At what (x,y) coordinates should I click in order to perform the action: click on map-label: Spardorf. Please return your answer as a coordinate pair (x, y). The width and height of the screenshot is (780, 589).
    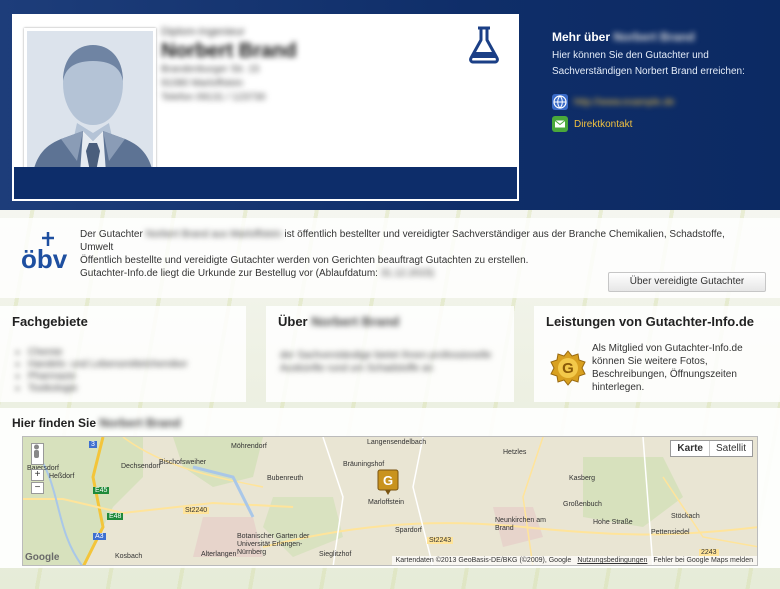
    Looking at the image, I should click on (408, 530).